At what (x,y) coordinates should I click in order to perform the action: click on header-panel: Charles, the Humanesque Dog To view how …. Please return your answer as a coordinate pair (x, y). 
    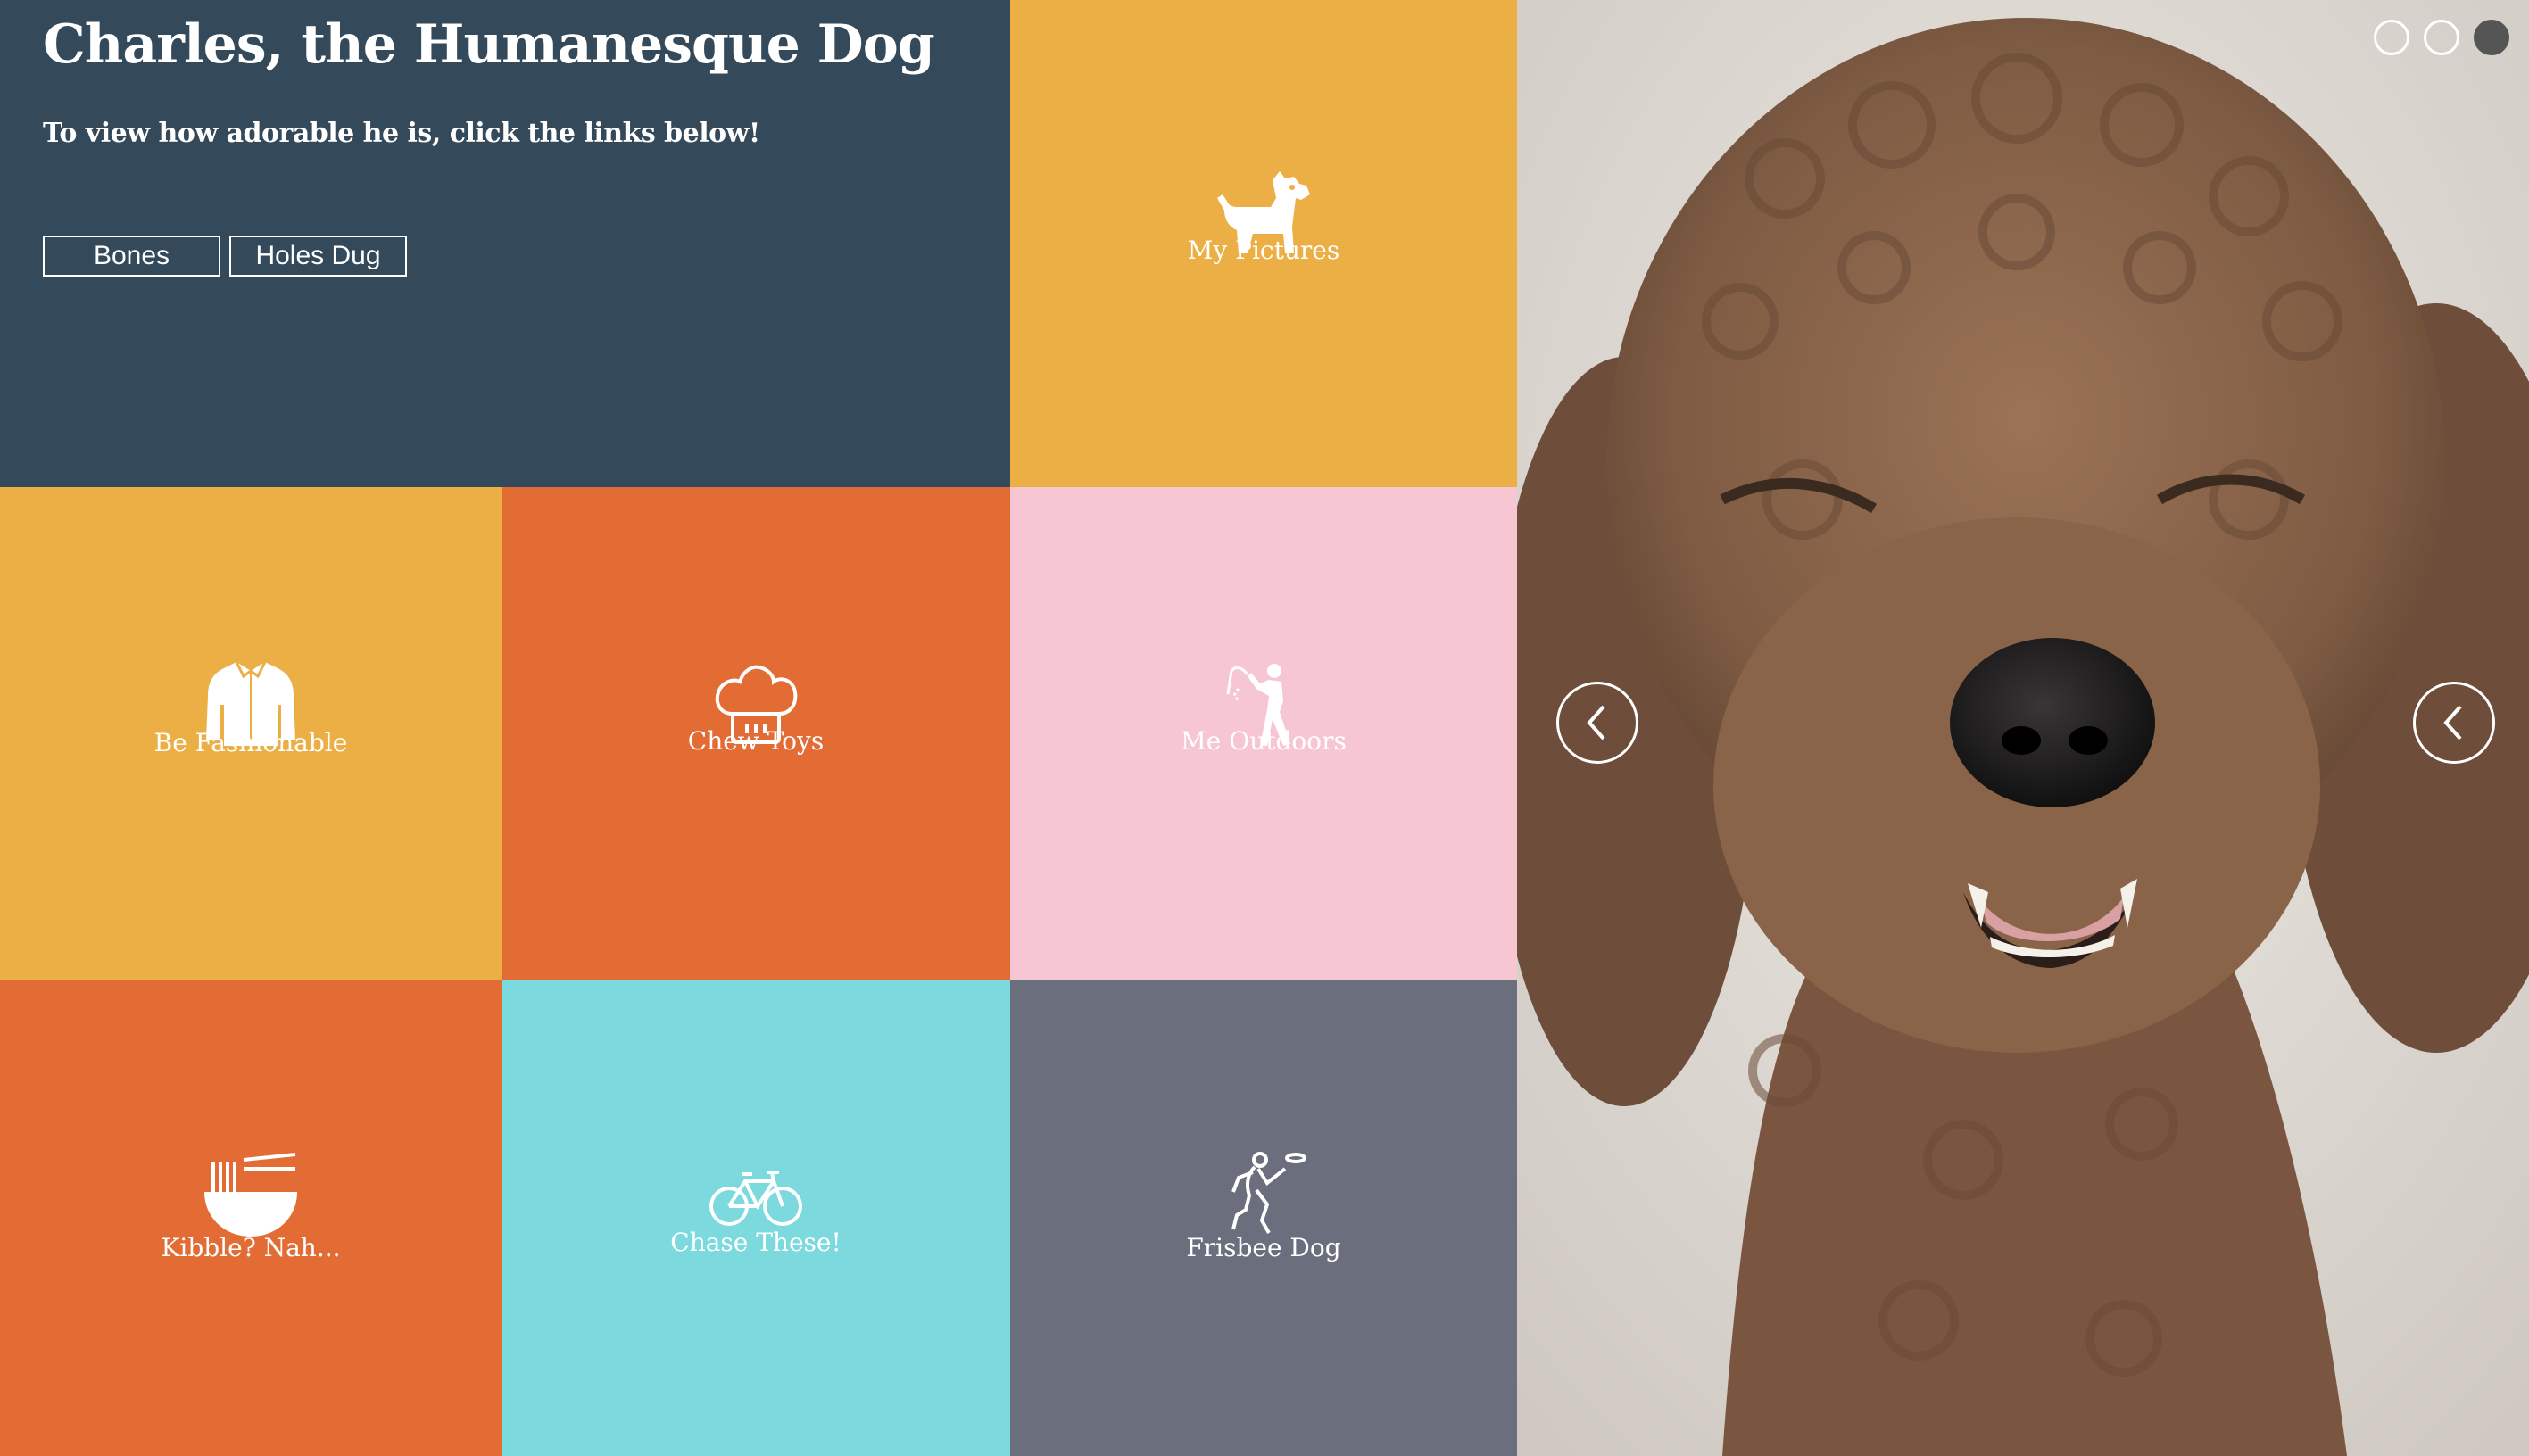
    Looking at the image, I should click on (505, 243).